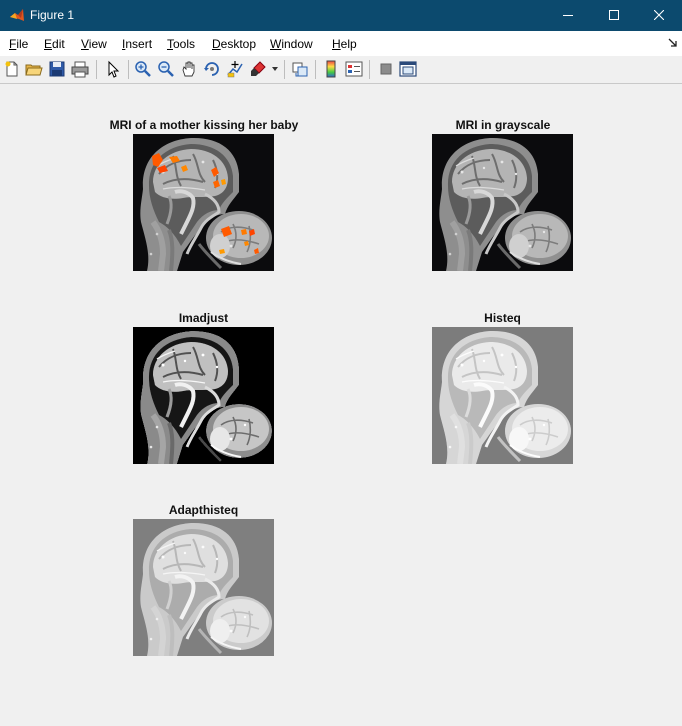  Describe the element at coordinates (12, 69) in the screenshot. I see `new-figure-icon` at that location.